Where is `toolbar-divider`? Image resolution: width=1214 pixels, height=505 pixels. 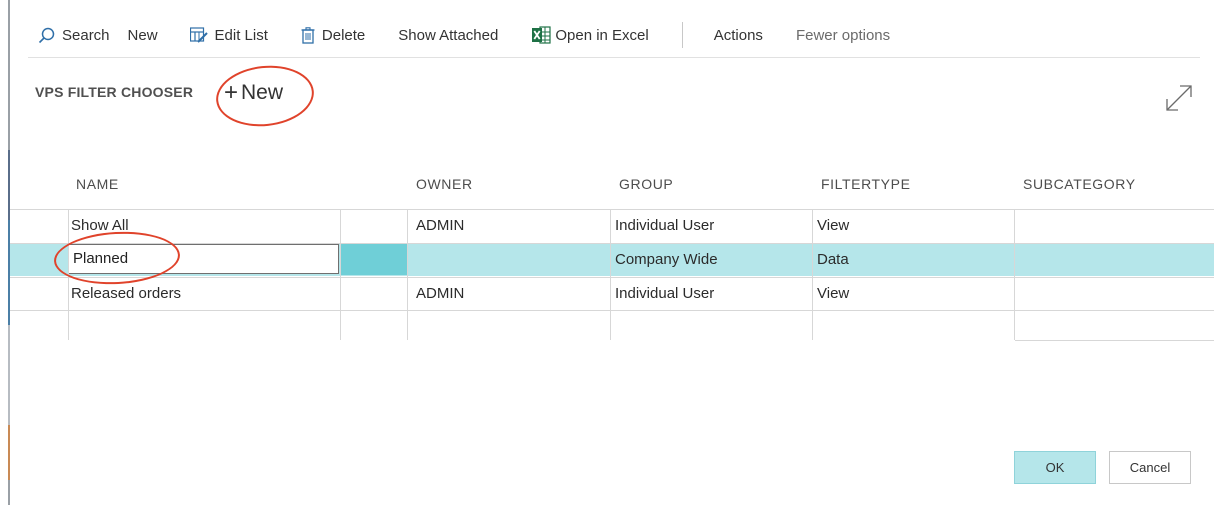
toolbar-divider is located at coordinates (682, 35).